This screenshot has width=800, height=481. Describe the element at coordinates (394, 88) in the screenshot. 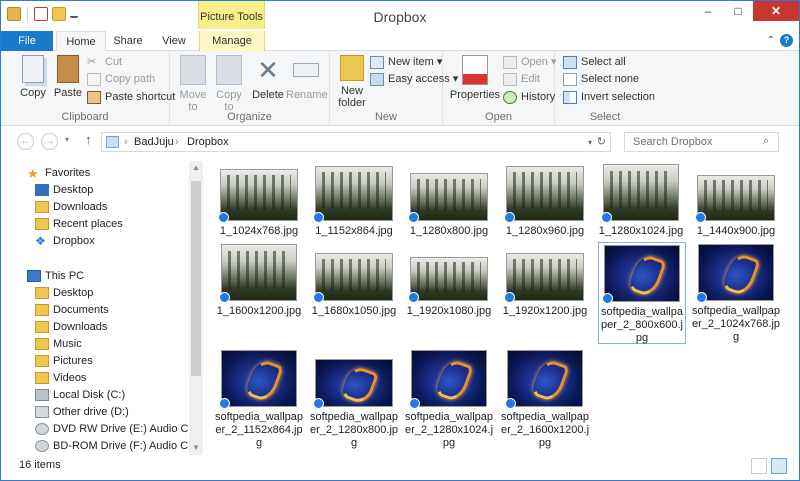

I see `group-new: New folder New item ▾ Easy access ▾ New` at that location.